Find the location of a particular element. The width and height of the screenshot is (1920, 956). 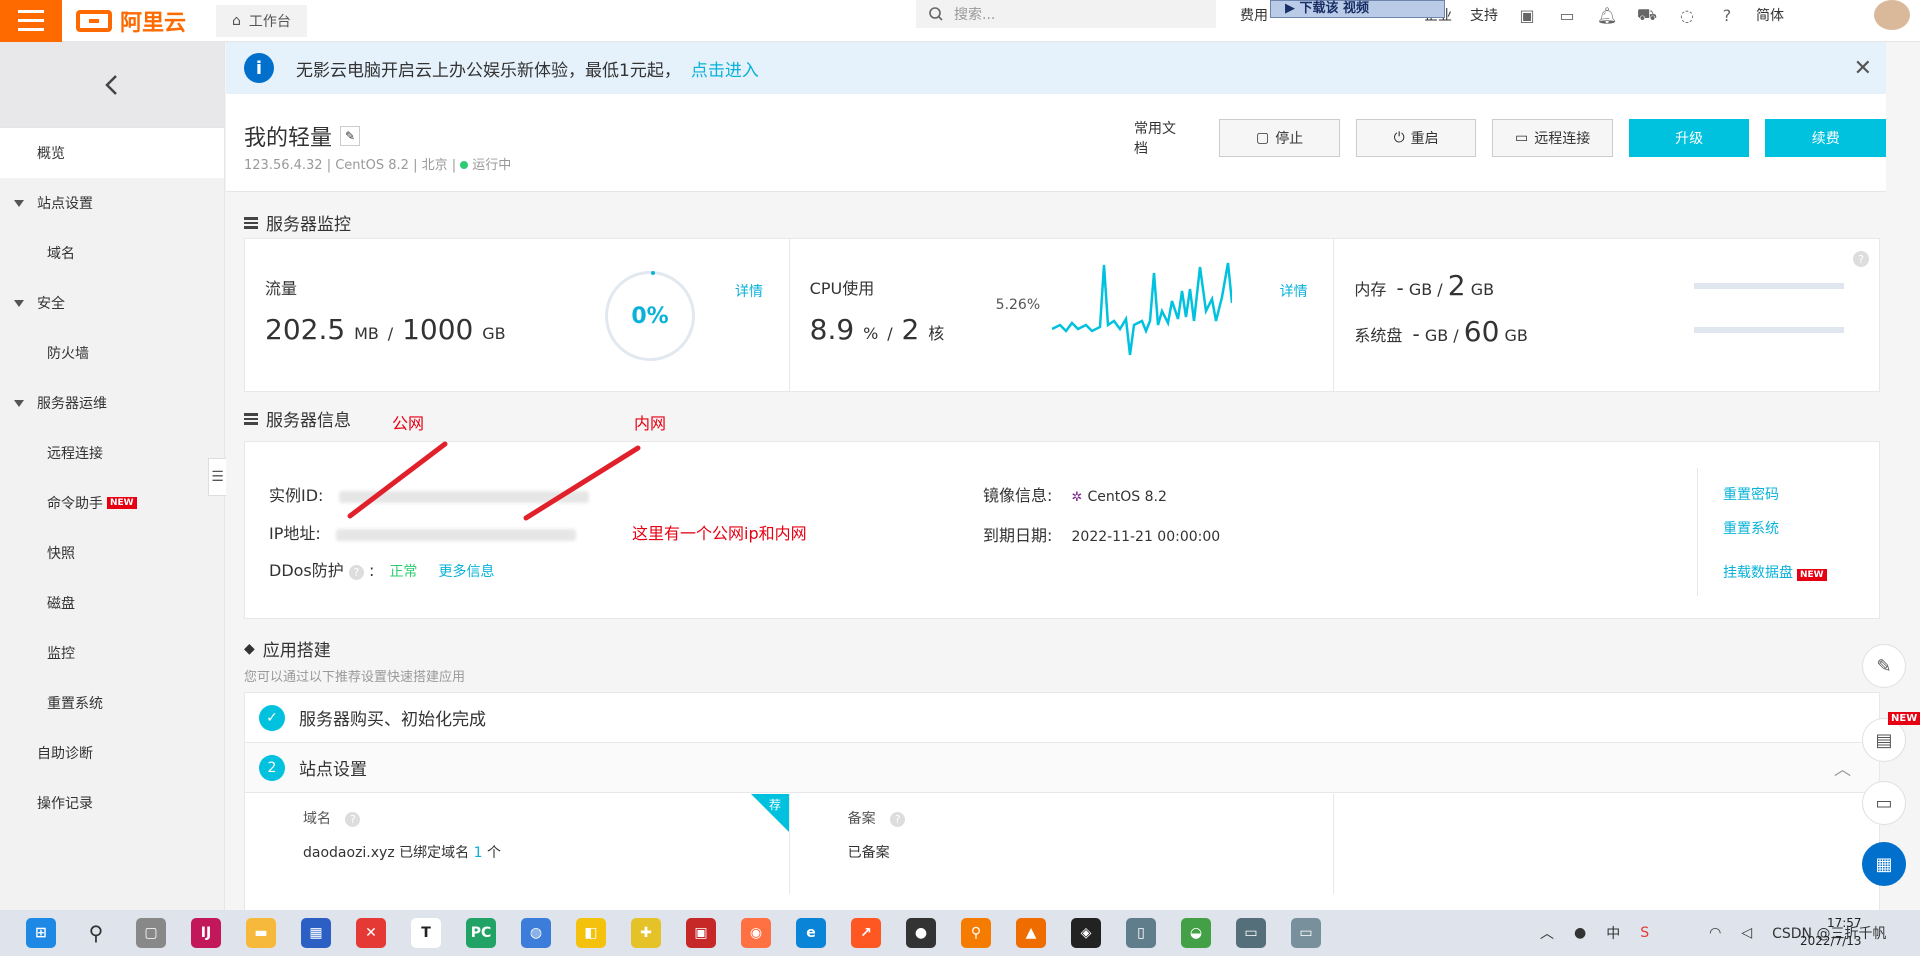

recommend-label: 荐 is located at coordinates (775, 805).